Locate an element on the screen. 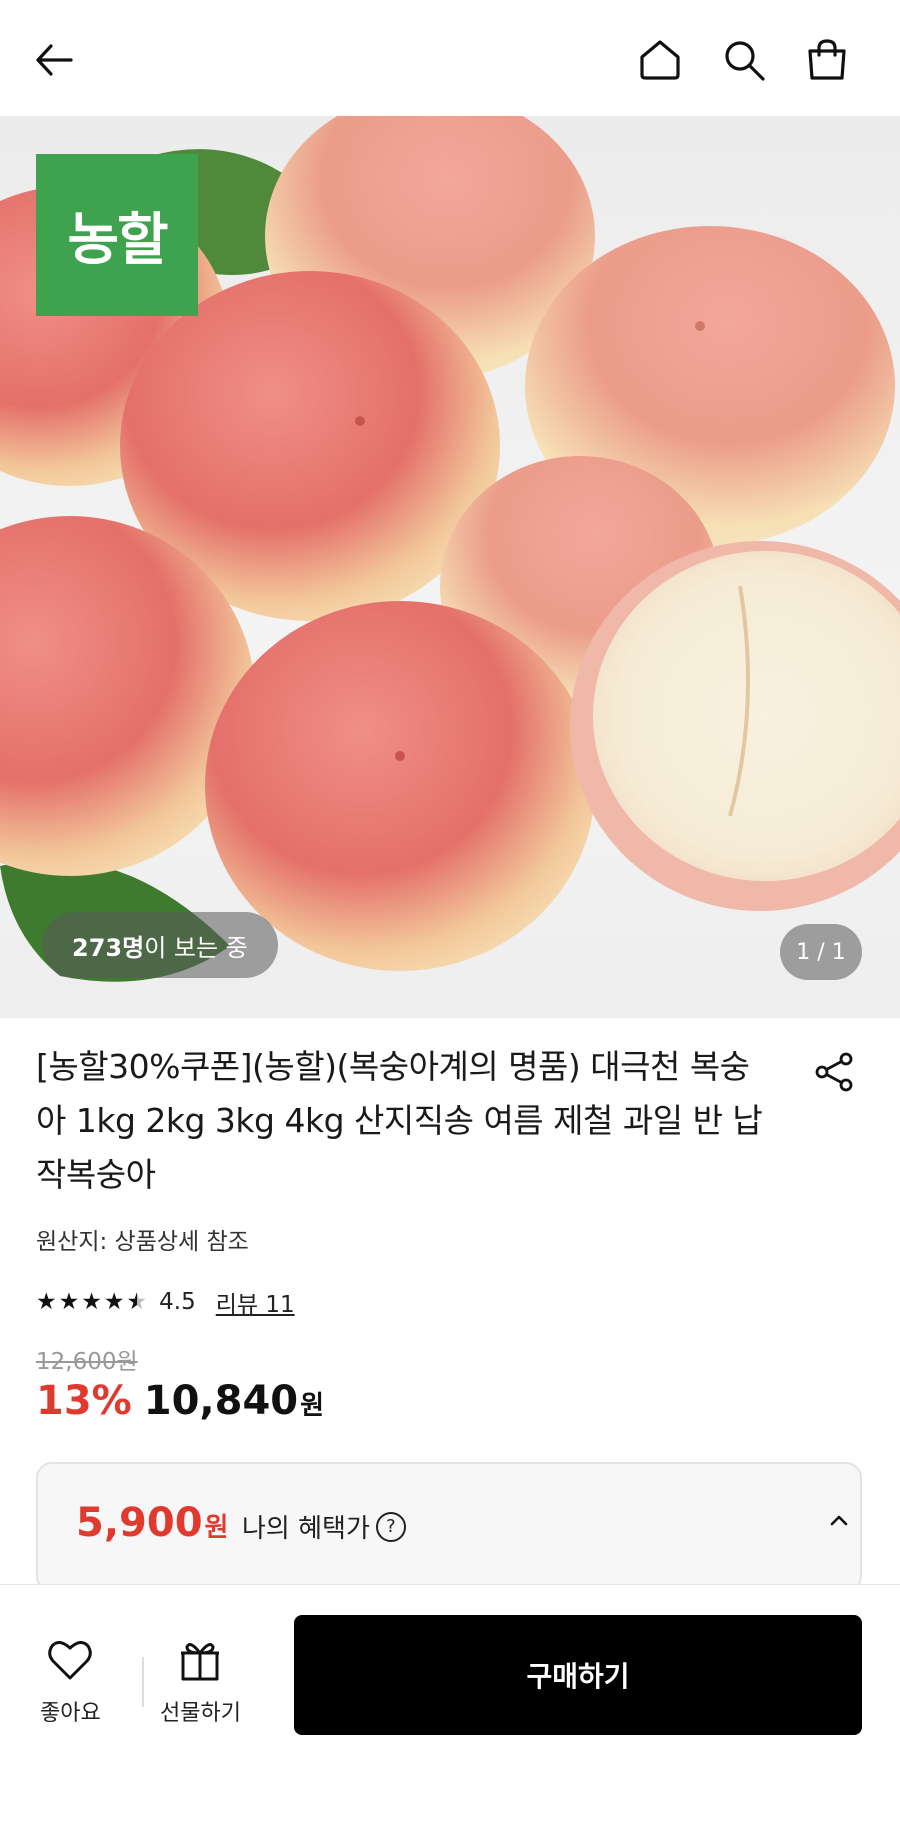 Image resolution: width=900 pixels, height=1840 pixels. search-icon is located at coordinates (745, 61).